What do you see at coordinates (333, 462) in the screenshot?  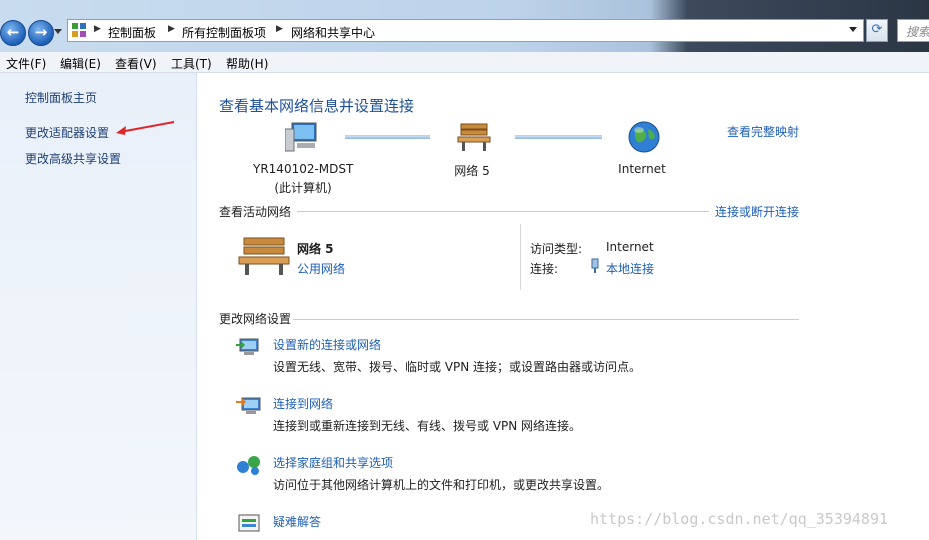 I see `task-homegroup-sharing-link: 选择家庭组和共享选项` at bounding box center [333, 462].